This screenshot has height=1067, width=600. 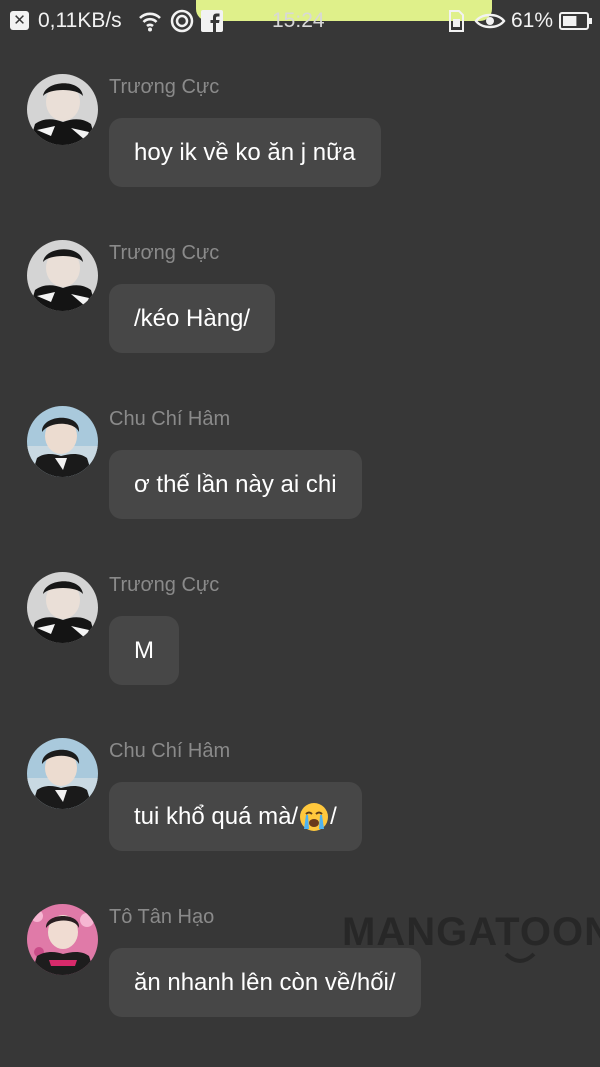 I want to click on message-text: tui khổ quá mà/, so click(x=216, y=816).